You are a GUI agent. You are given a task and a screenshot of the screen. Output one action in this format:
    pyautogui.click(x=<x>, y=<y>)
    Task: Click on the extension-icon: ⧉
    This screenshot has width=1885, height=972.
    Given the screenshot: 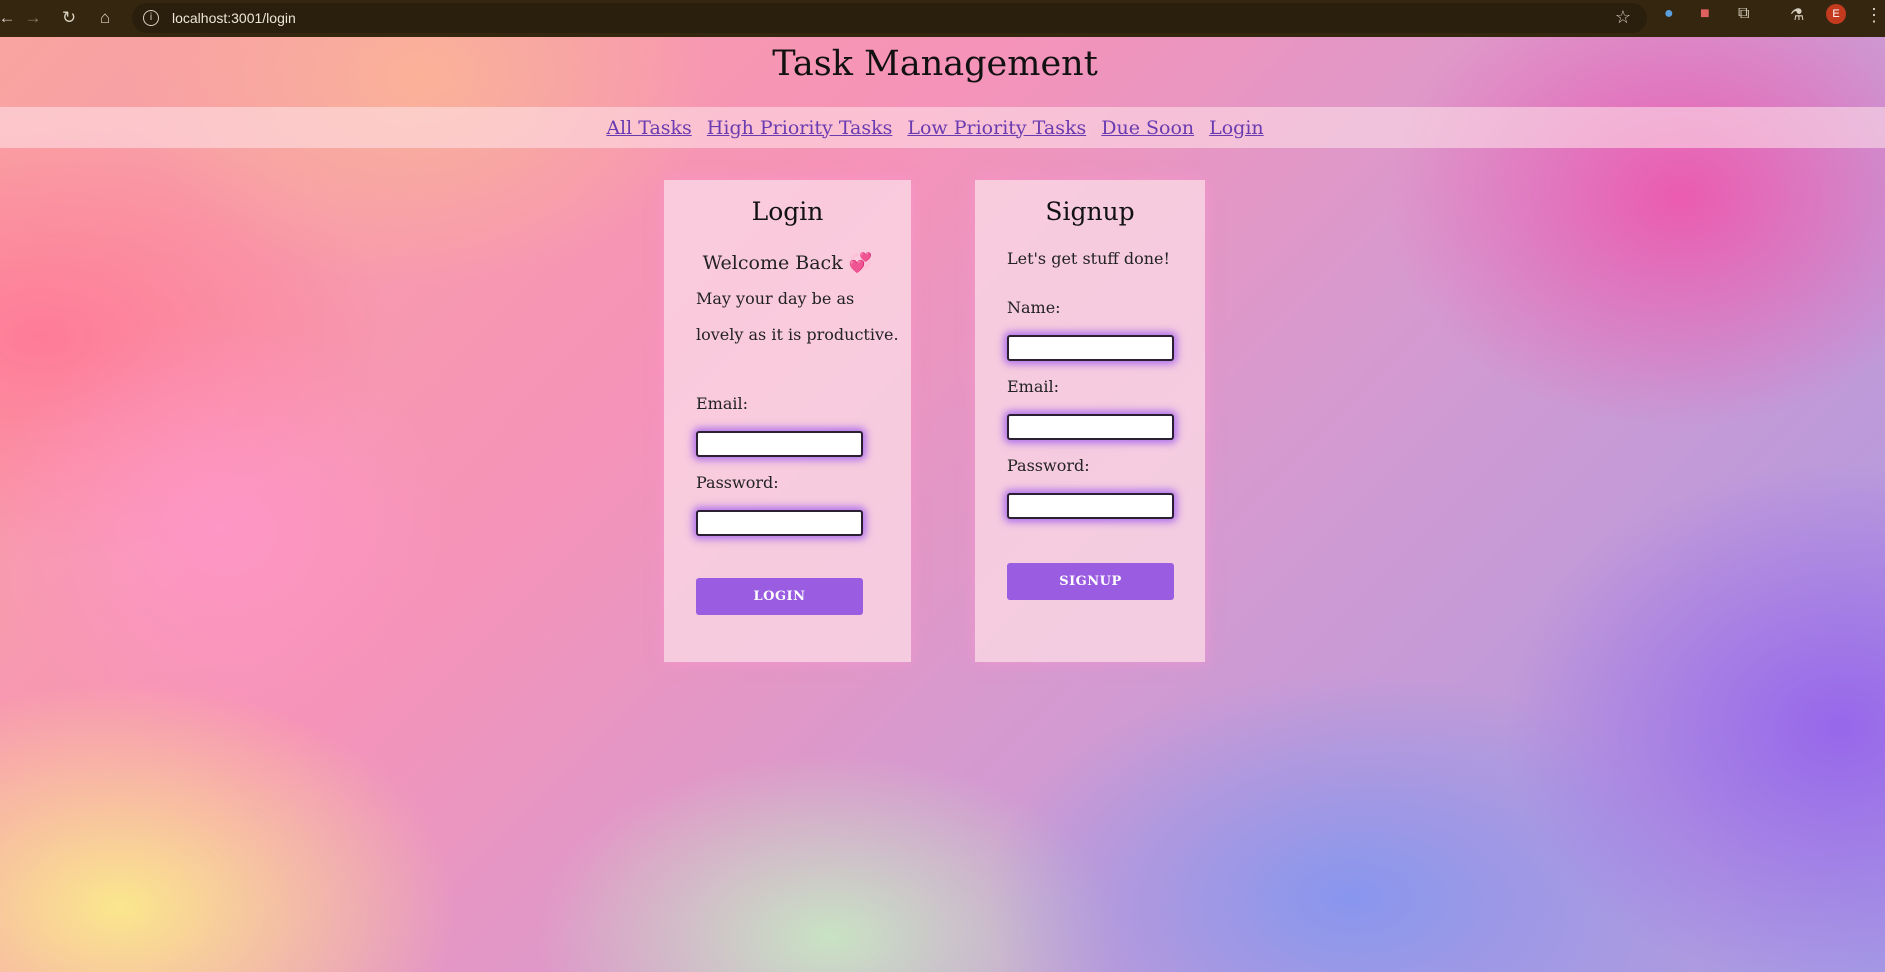 What is the action you would take?
    pyautogui.click(x=1743, y=14)
    